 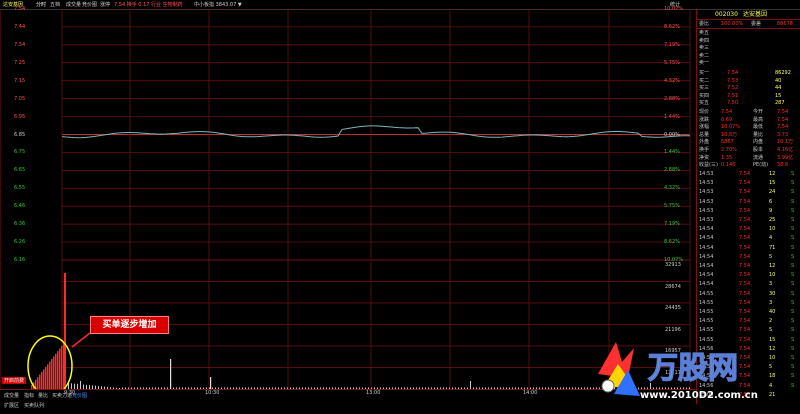 I want to click on buy-level-volume: 15, so click(x=778, y=95).